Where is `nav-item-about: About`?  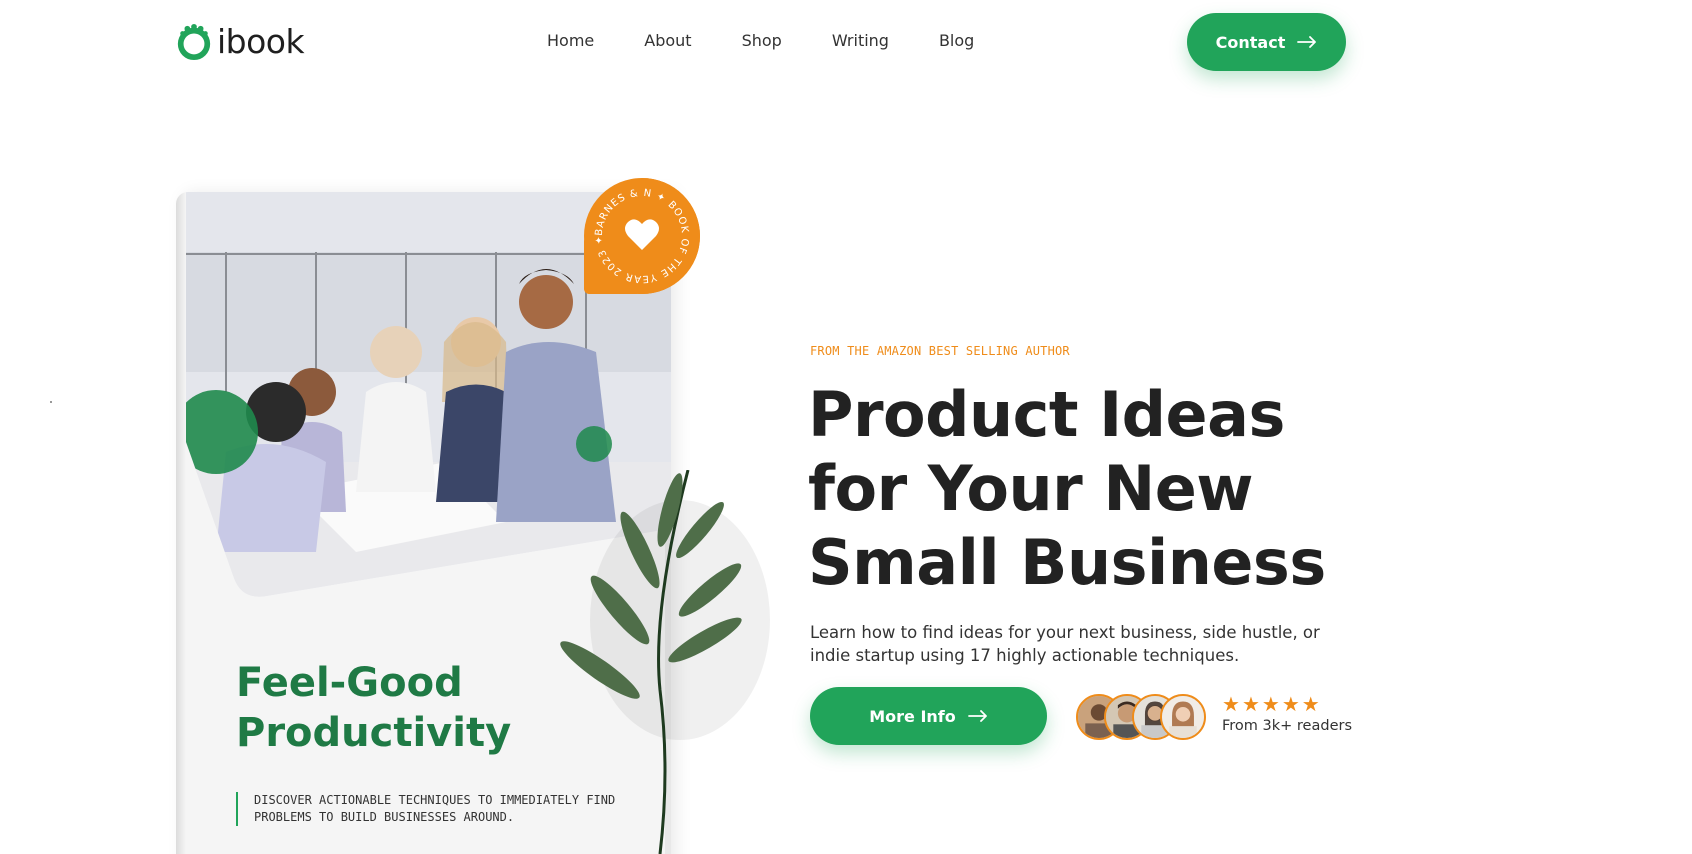
nav-item-about: About is located at coordinates (667, 41).